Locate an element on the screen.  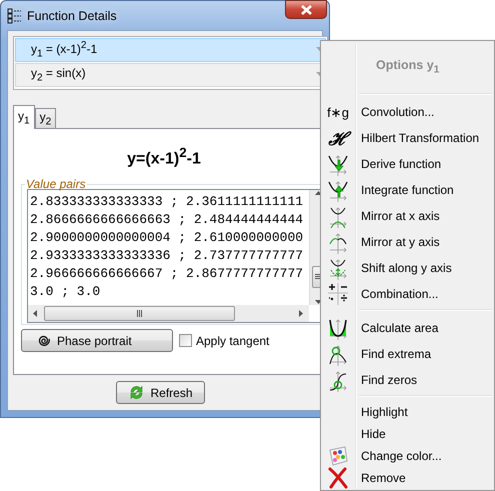
glyph-icon: f∗g is located at coordinates (338, 112).